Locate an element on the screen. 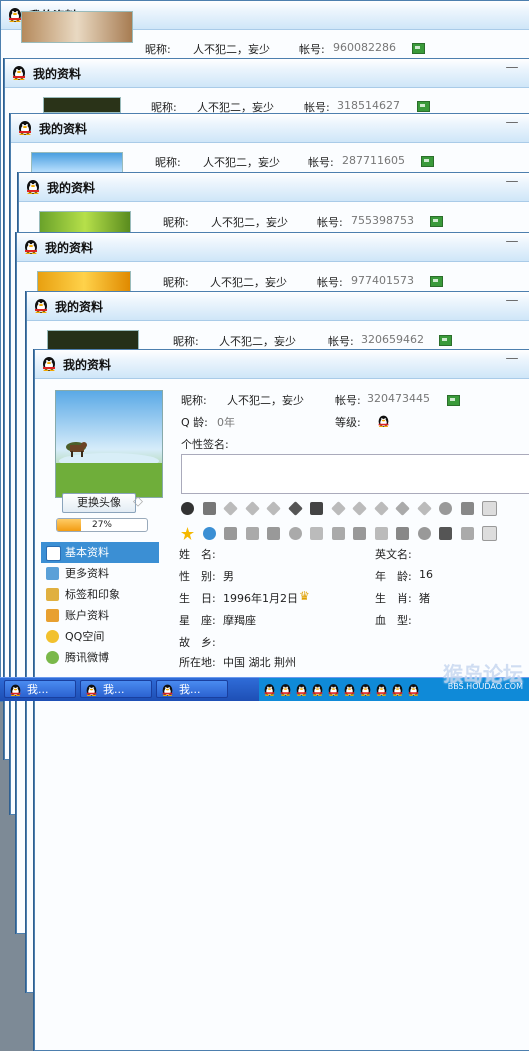 The height and width of the screenshot is (1051, 529). nickname: 人不犯二，妄少 is located at coordinates (249, 222).